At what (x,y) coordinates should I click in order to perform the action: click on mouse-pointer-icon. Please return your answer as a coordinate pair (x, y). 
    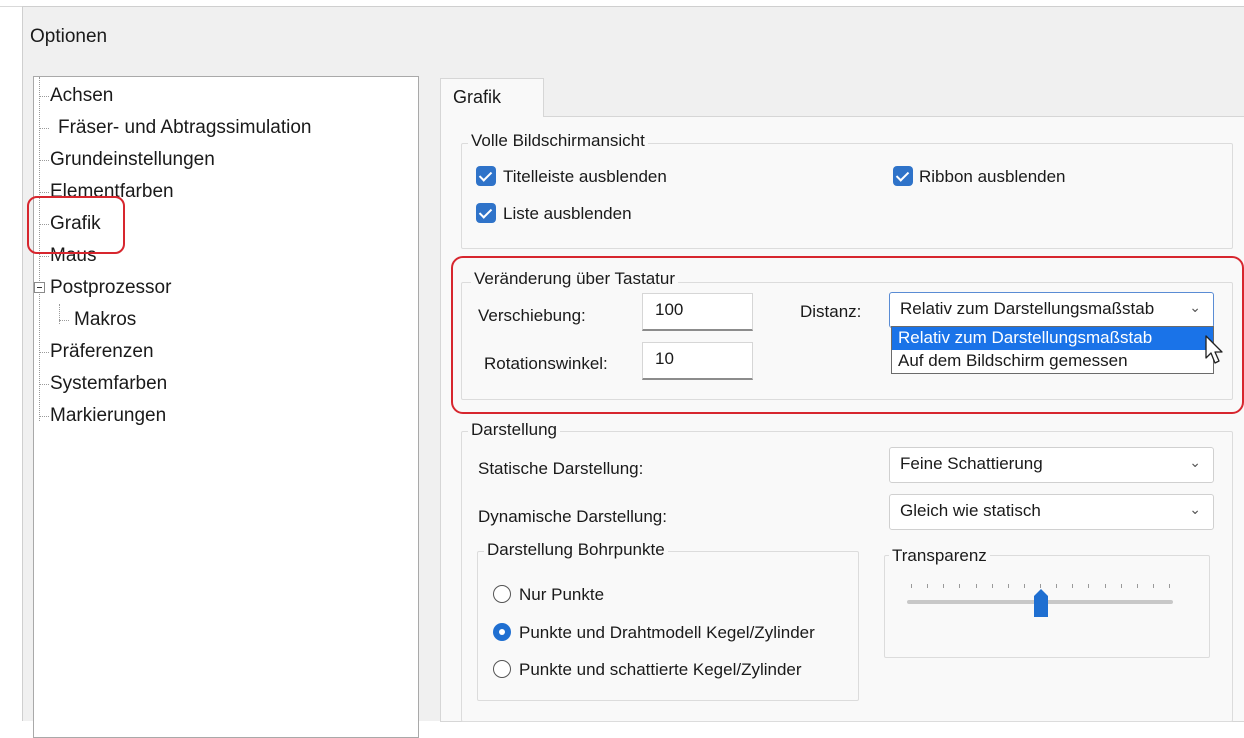
    Looking at the image, I should click on (1214, 349).